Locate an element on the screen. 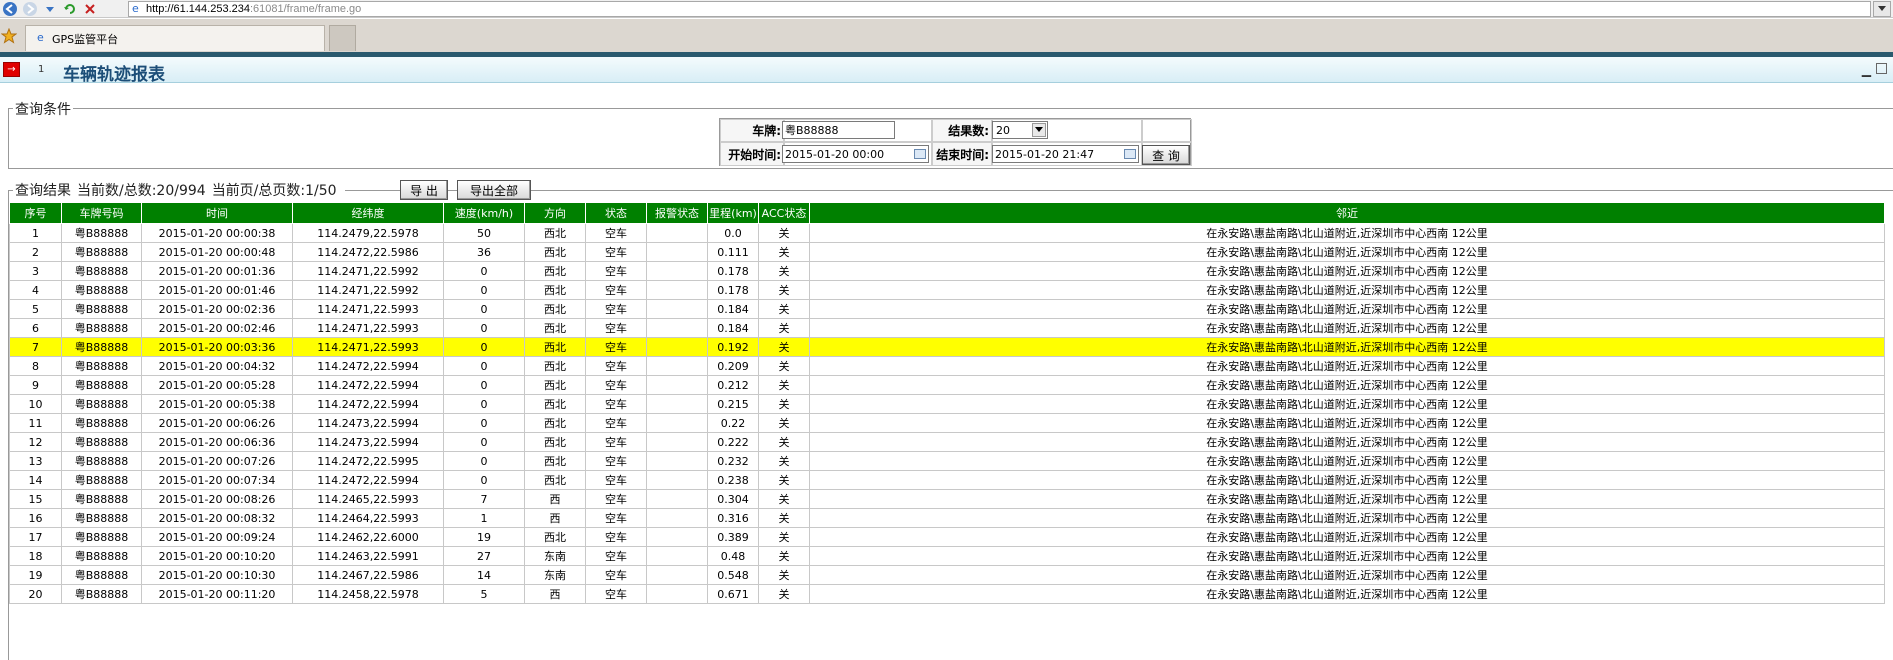  table-cell: 东南 is located at coordinates (555, 575).